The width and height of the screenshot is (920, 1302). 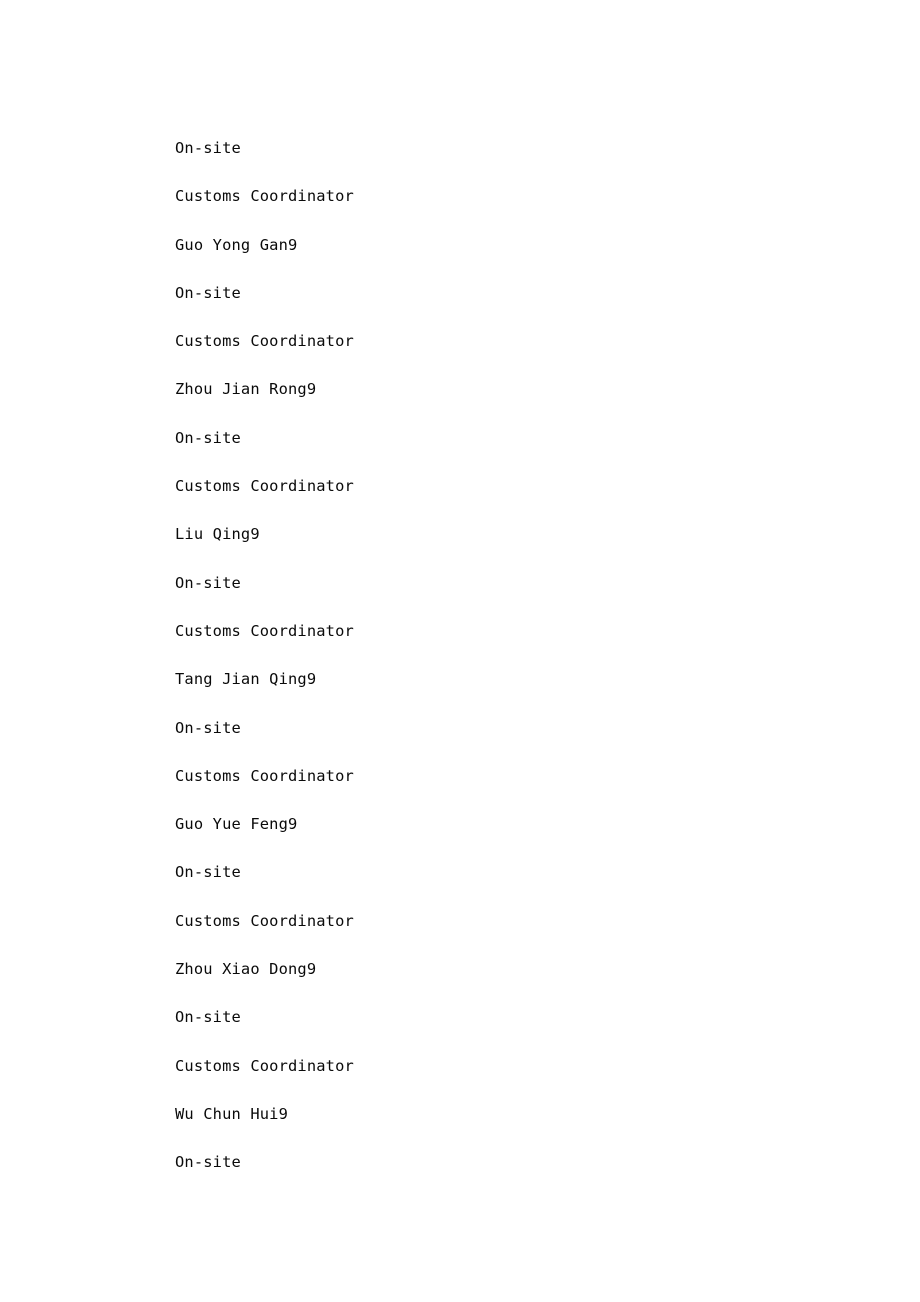 I want to click on document-line: Guo Yong Gan9, so click(x=236, y=244).